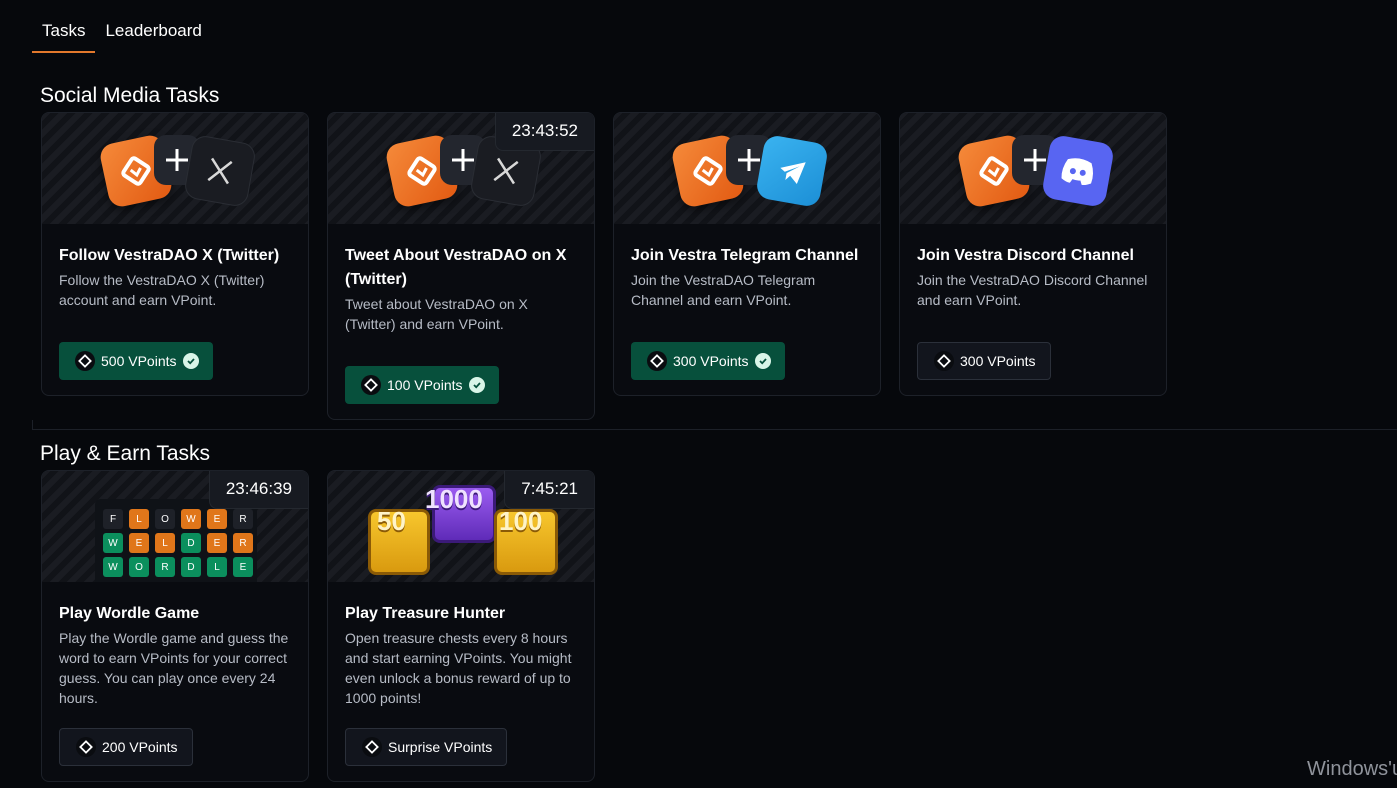 Image resolution: width=1397 pixels, height=788 pixels. Describe the element at coordinates (440, 747) in the screenshot. I see `reward-label: Surprise VPoints` at that location.